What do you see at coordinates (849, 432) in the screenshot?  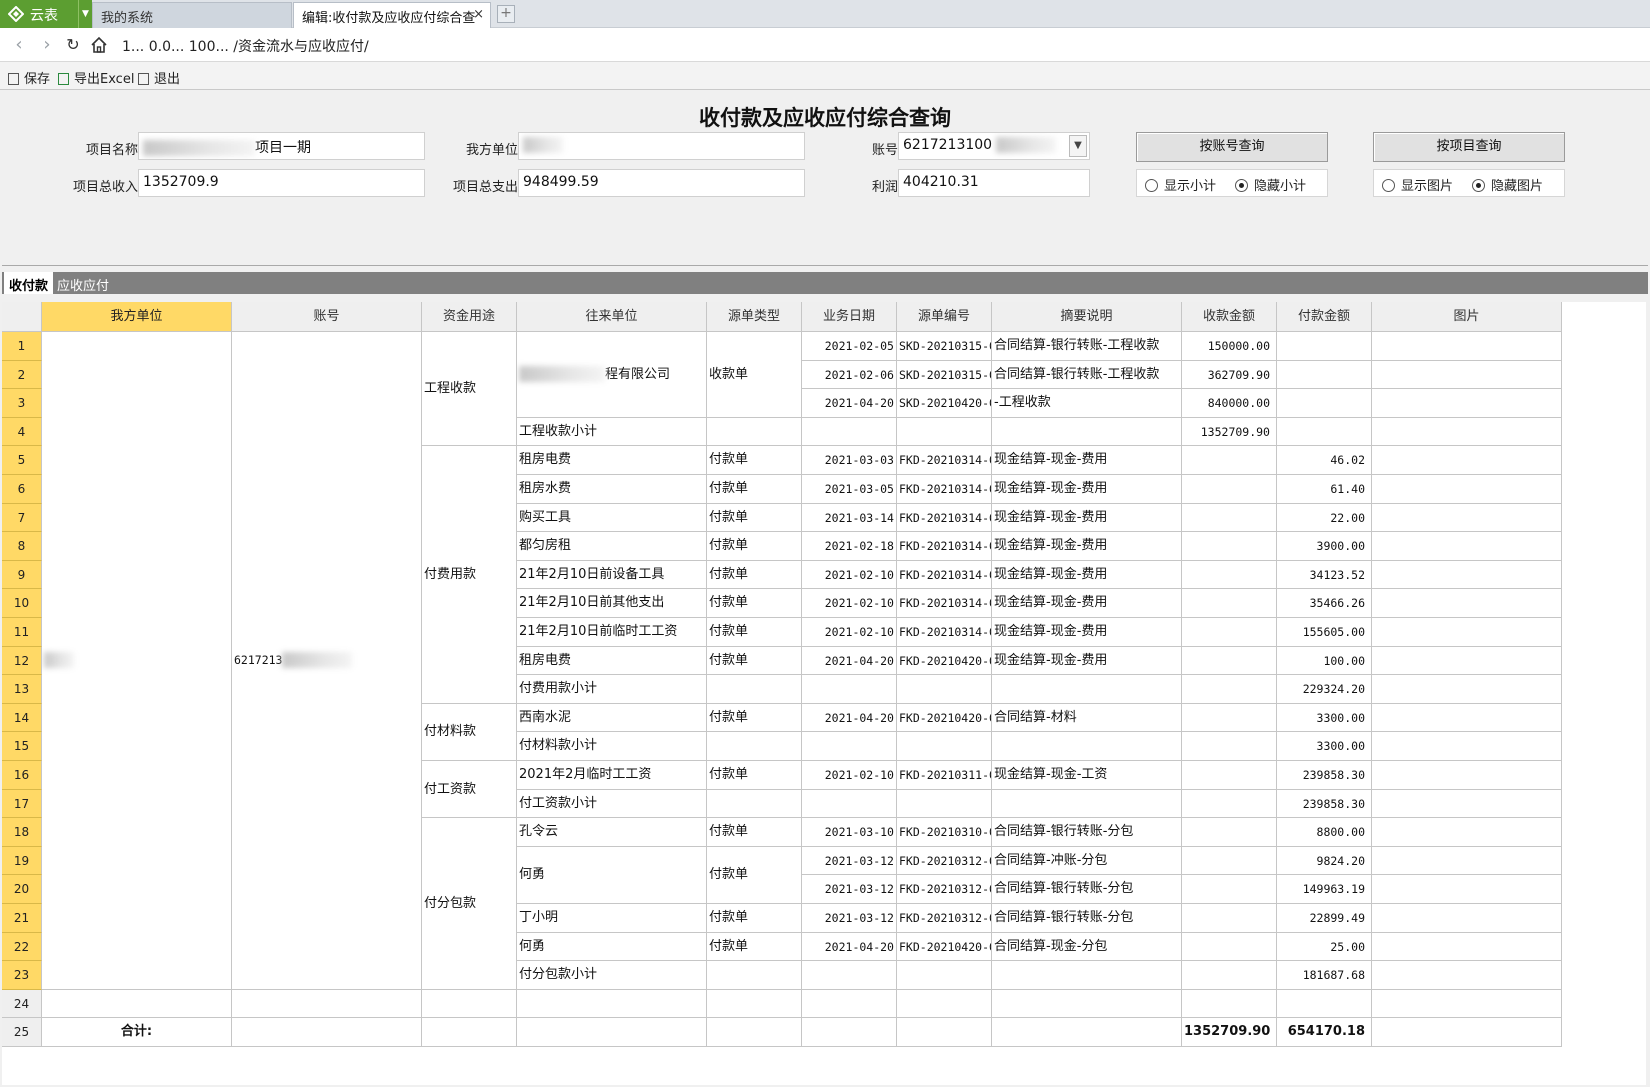 I see `business-date-cell` at bounding box center [849, 432].